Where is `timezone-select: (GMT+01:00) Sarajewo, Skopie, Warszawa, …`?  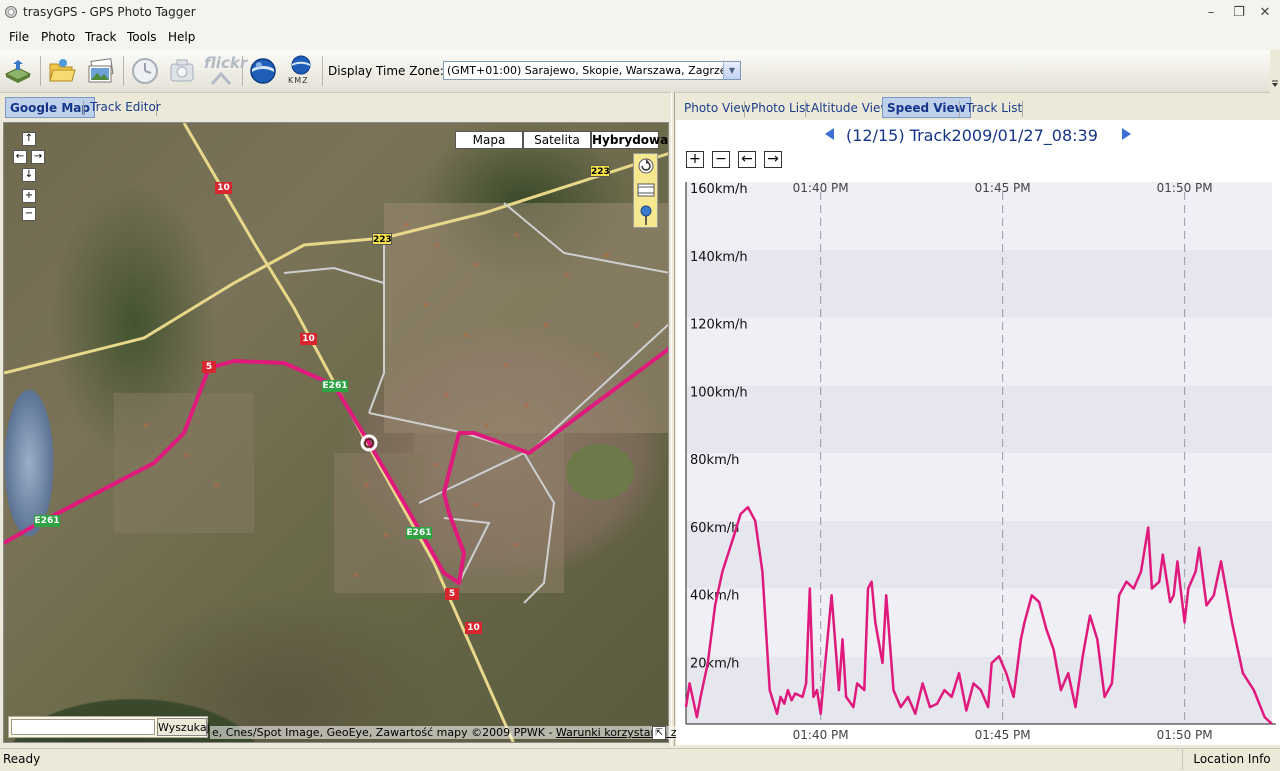 timezone-select: (GMT+01:00) Sarajewo, Skopie, Warszawa, … is located at coordinates (592, 70).